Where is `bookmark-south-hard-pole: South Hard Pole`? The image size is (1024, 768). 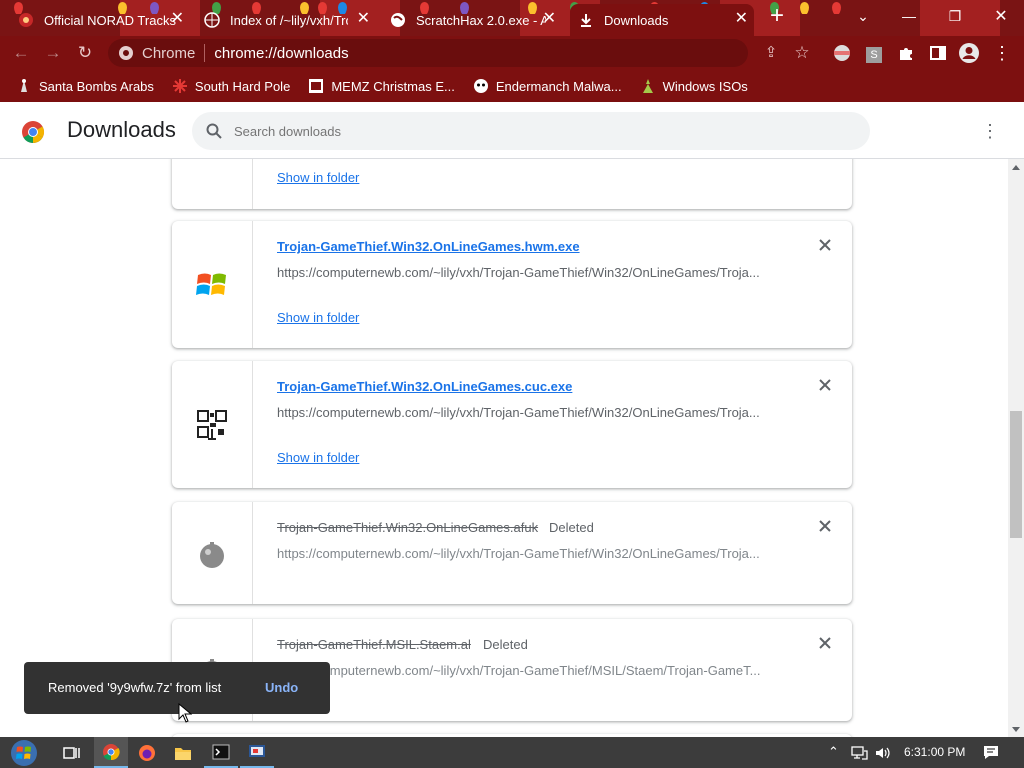
bookmark-south-hard-pole: South Hard Pole is located at coordinates (231, 86).